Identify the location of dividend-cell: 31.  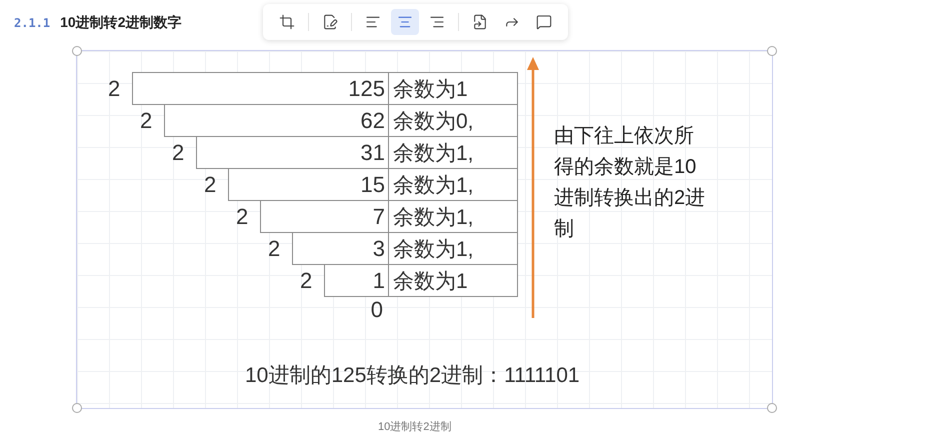
(292, 152).